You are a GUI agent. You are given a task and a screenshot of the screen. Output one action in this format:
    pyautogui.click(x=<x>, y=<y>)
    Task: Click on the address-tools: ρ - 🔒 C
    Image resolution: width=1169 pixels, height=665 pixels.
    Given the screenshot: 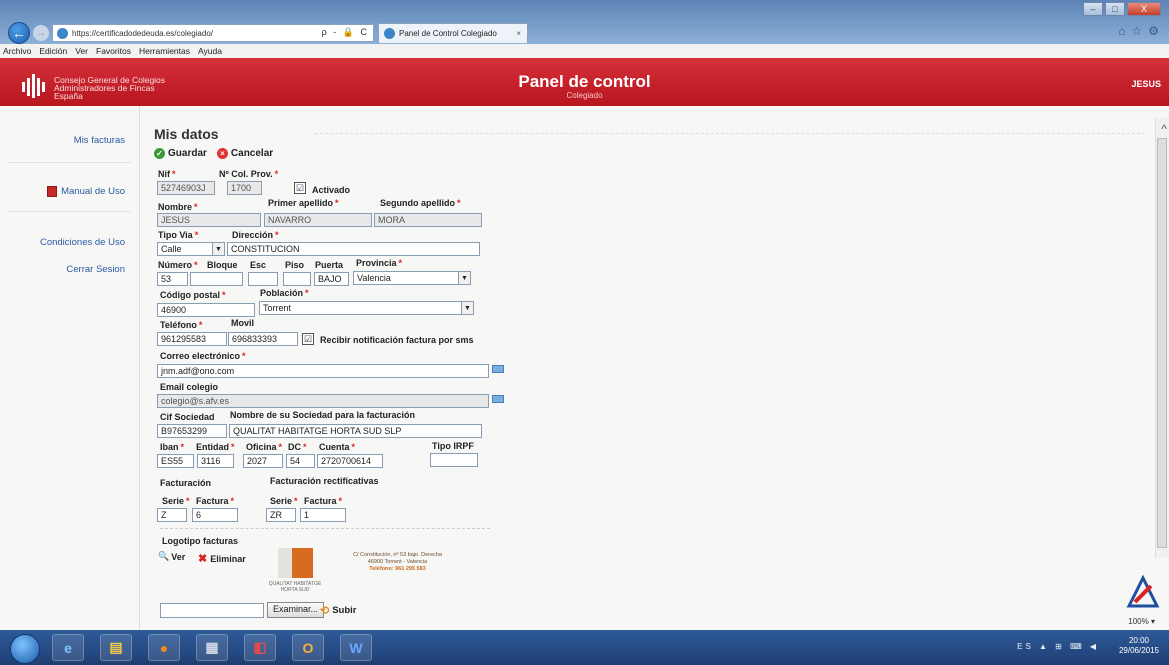 What is the action you would take?
    pyautogui.click(x=345, y=32)
    